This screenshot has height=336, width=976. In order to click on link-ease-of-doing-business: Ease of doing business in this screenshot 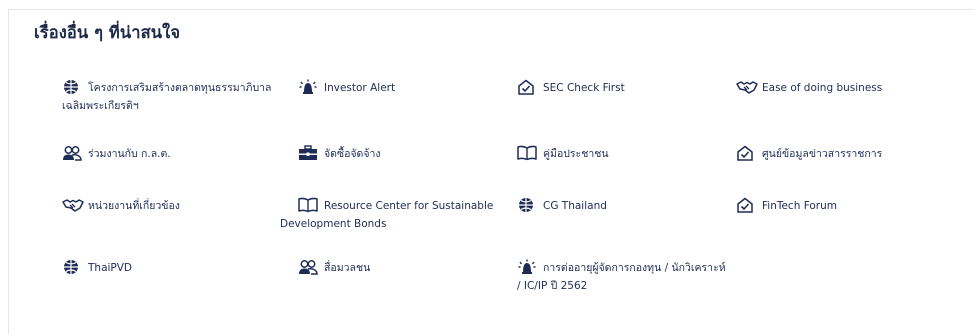, I will do `click(836, 88)`.